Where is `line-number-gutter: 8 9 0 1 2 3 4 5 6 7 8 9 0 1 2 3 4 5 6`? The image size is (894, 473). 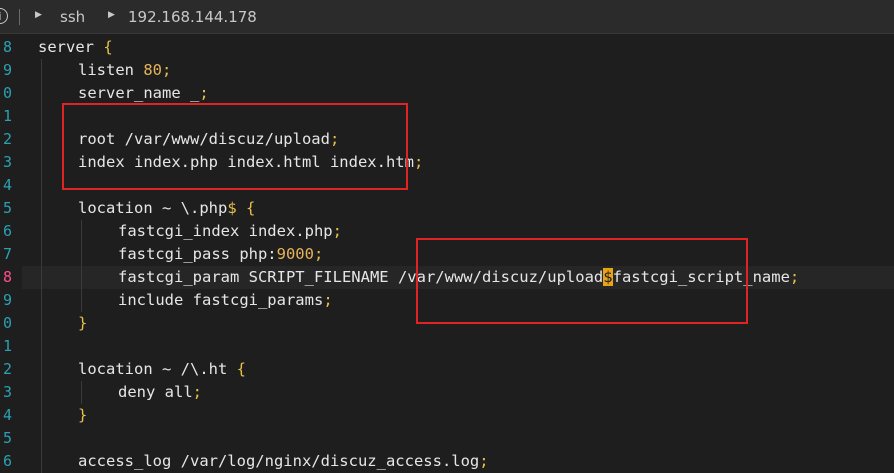 line-number-gutter: 8 9 0 1 2 3 4 5 6 7 8 9 0 1 2 3 4 5 6 is located at coordinates (11, 252).